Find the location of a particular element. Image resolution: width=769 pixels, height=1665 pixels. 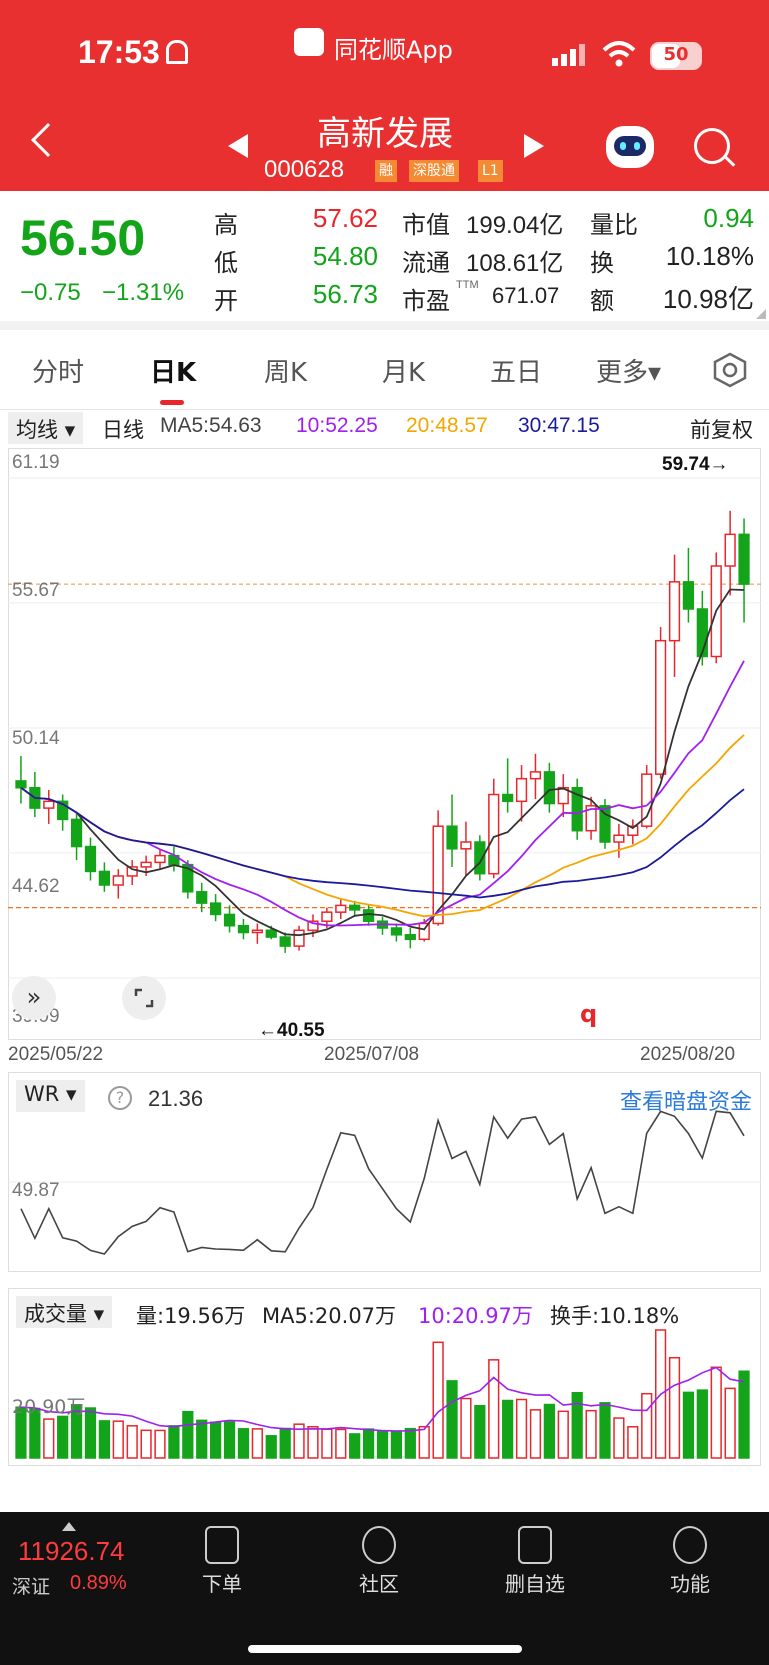

signal-icon is located at coordinates (569, 55).